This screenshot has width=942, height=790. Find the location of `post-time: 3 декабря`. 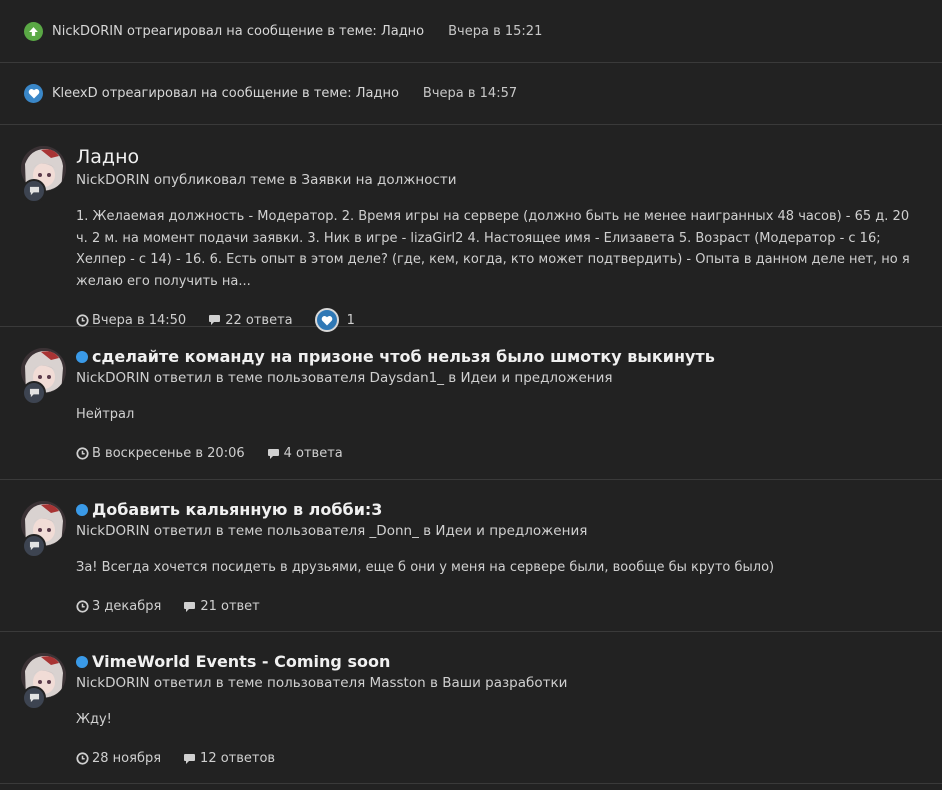

post-time: 3 декабря is located at coordinates (118, 606).